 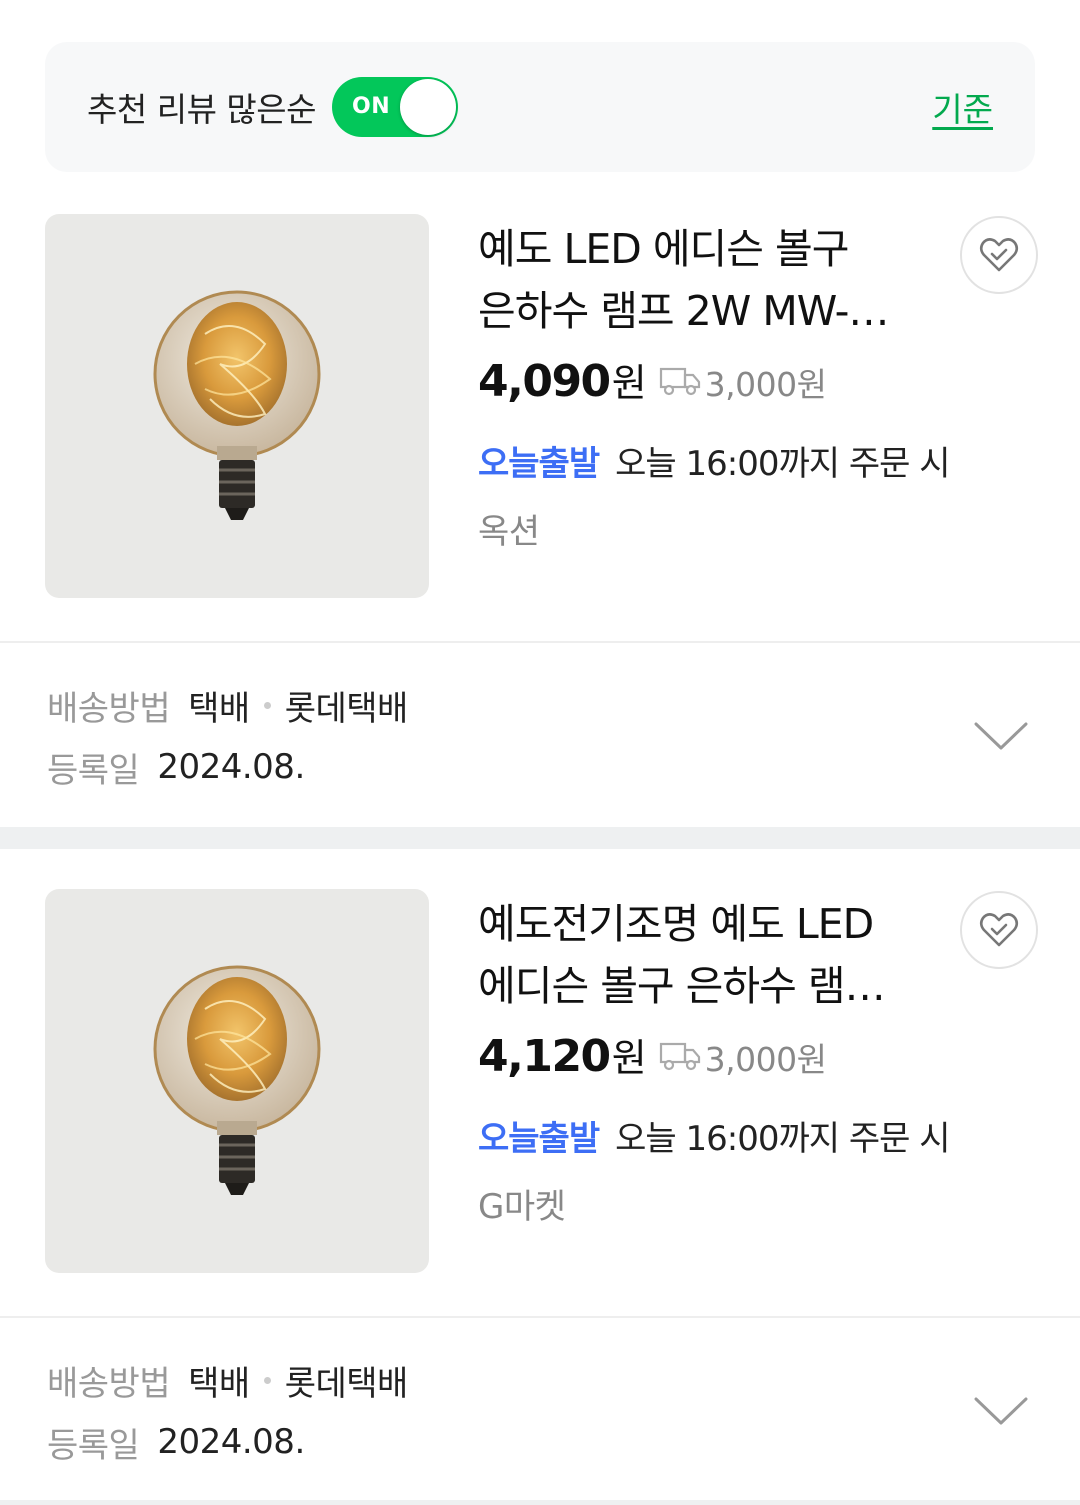 What do you see at coordinates (544, 381) in the screenshot?
I see `product-price: 4,090` at bounding box center [544, 381].